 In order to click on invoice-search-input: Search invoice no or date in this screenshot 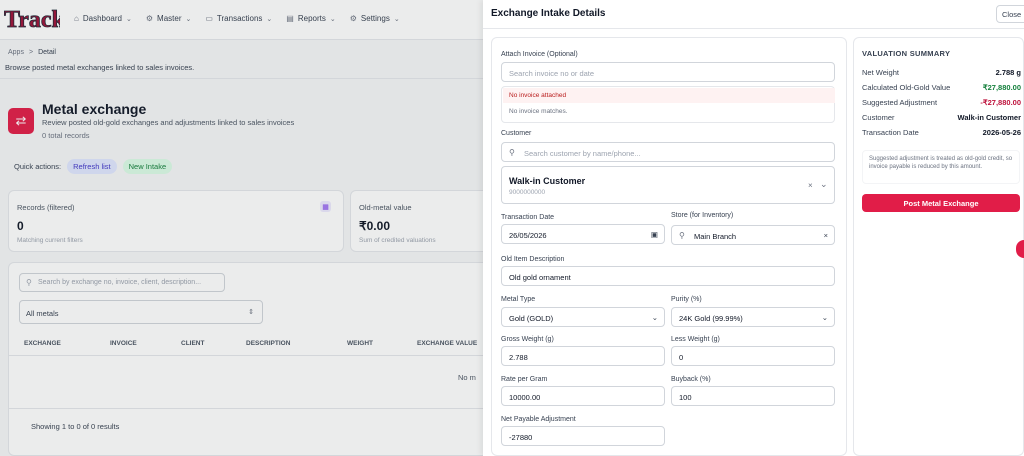, I will do `click(668, 72)`.